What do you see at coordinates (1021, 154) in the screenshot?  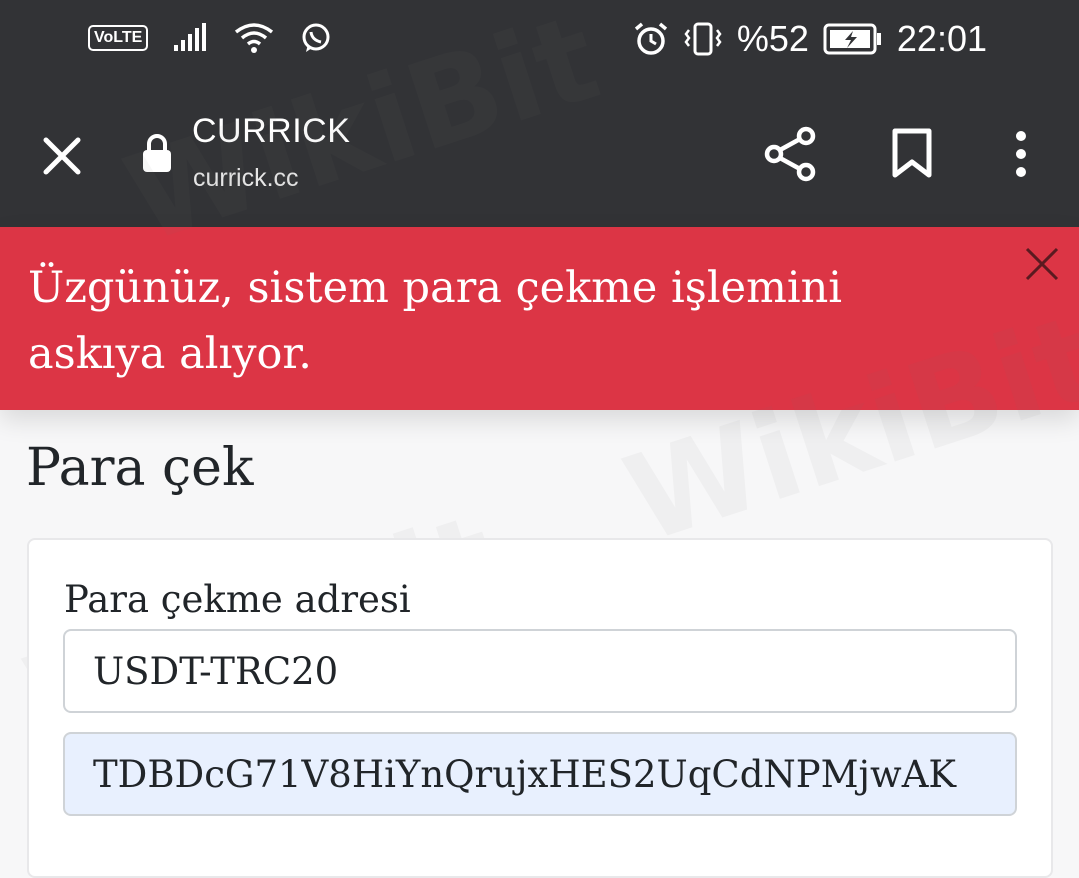 I see `more-vert-icon` at bounding box center [1021, 154].